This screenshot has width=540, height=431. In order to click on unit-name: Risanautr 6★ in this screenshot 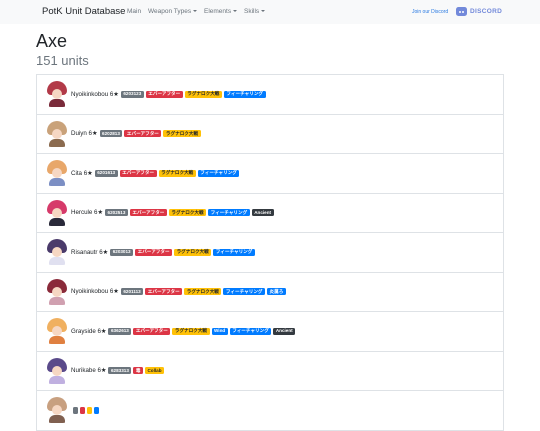, I will do `click(89, 252)`.